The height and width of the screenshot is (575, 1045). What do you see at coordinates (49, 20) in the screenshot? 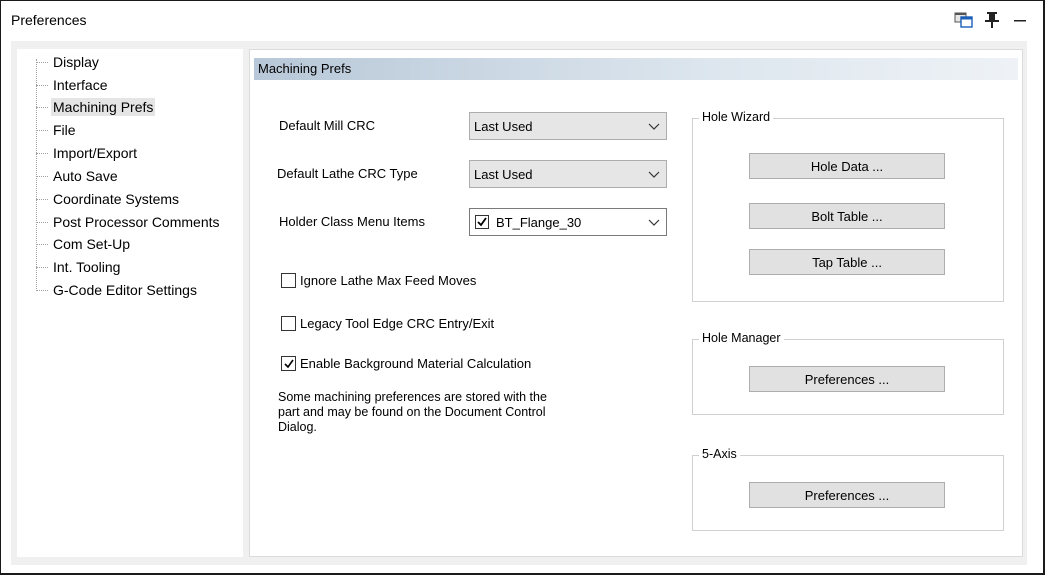
I see `window-title: Preferences` at bounding box center [49, 20].